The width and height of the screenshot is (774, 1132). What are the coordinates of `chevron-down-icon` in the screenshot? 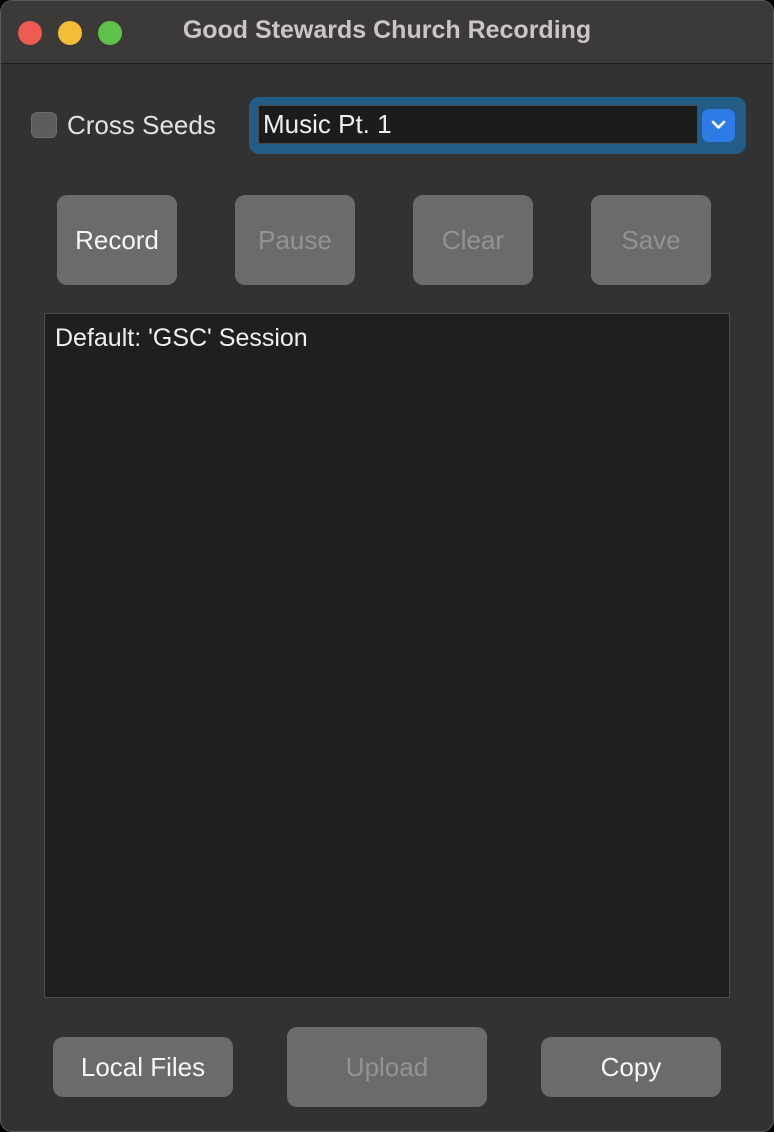 It's located at (718, 124).